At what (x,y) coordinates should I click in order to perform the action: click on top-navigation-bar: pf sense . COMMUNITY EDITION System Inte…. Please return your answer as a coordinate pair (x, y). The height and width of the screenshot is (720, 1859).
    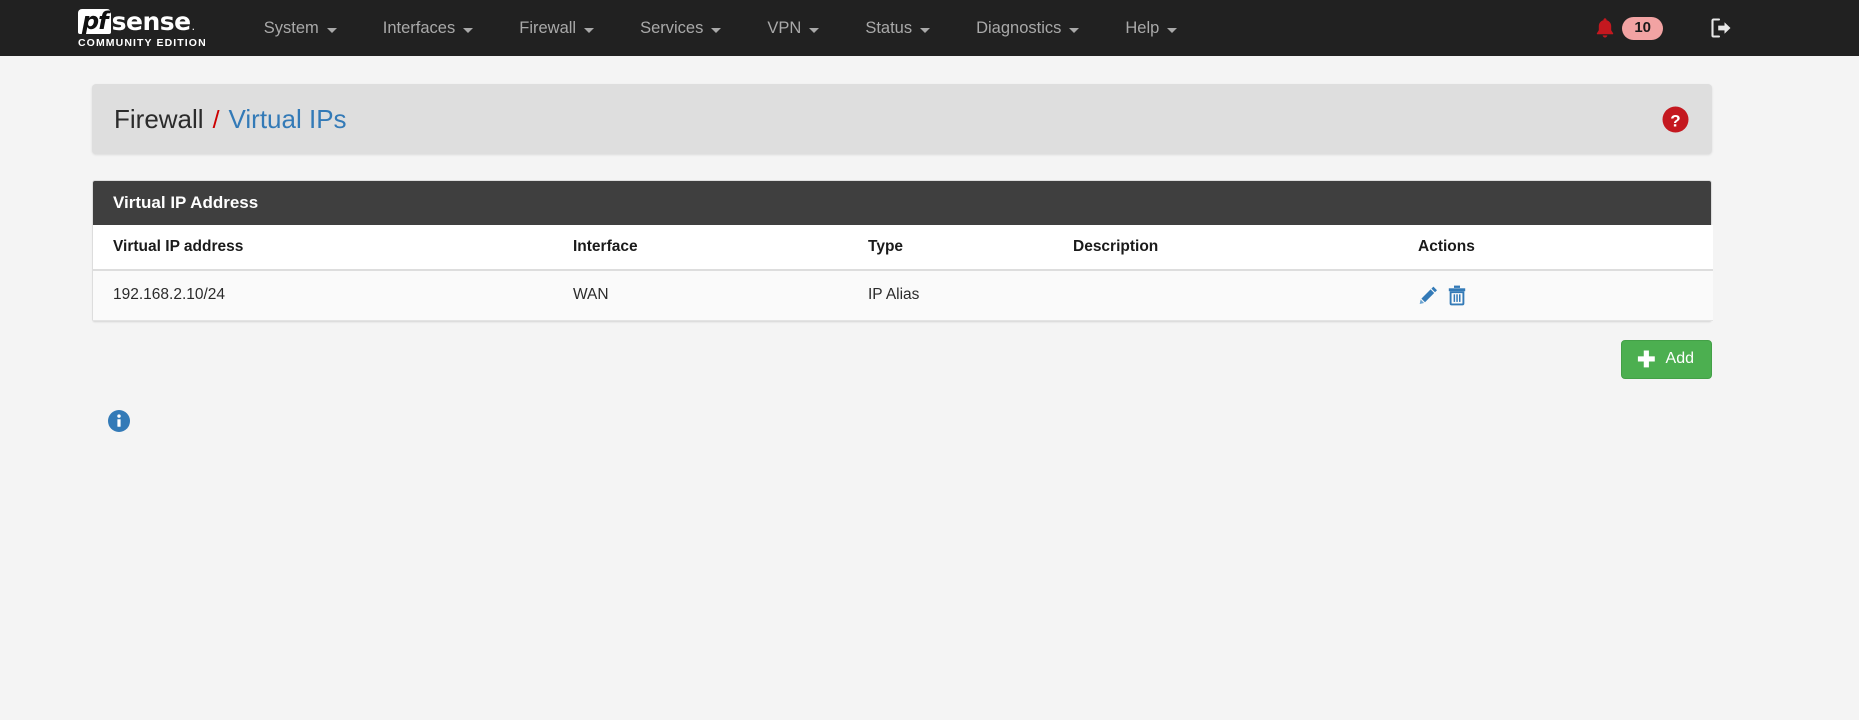
    Looking at the image, I should click on (929, 28).